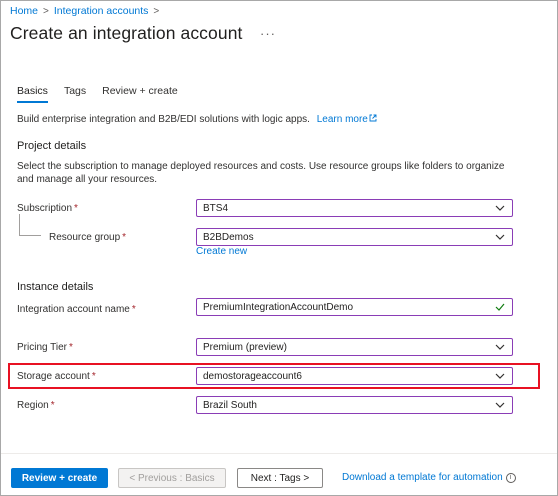 Image resolution: width=558 pixels, height=496 pixels. I want to click on subscription-dropdown: BTS4, so click(354, 208).